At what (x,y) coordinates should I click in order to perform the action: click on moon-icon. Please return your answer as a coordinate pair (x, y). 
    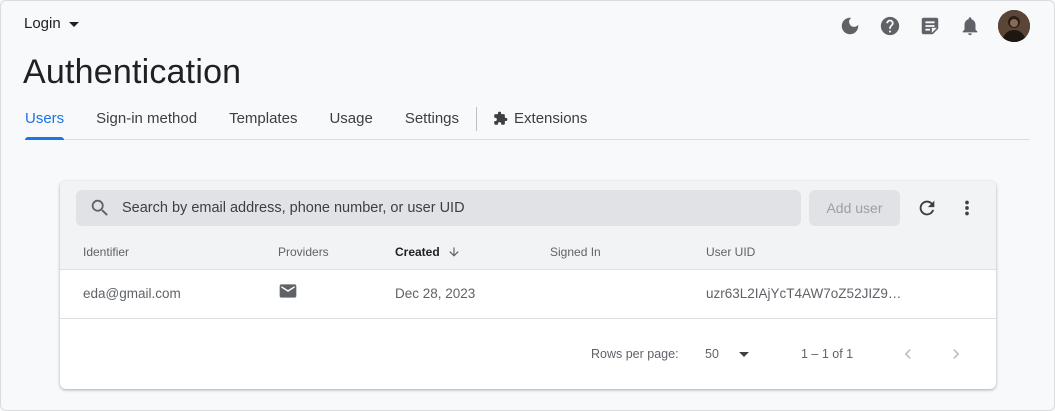
    Looking at the image, I should click on (850, 26).